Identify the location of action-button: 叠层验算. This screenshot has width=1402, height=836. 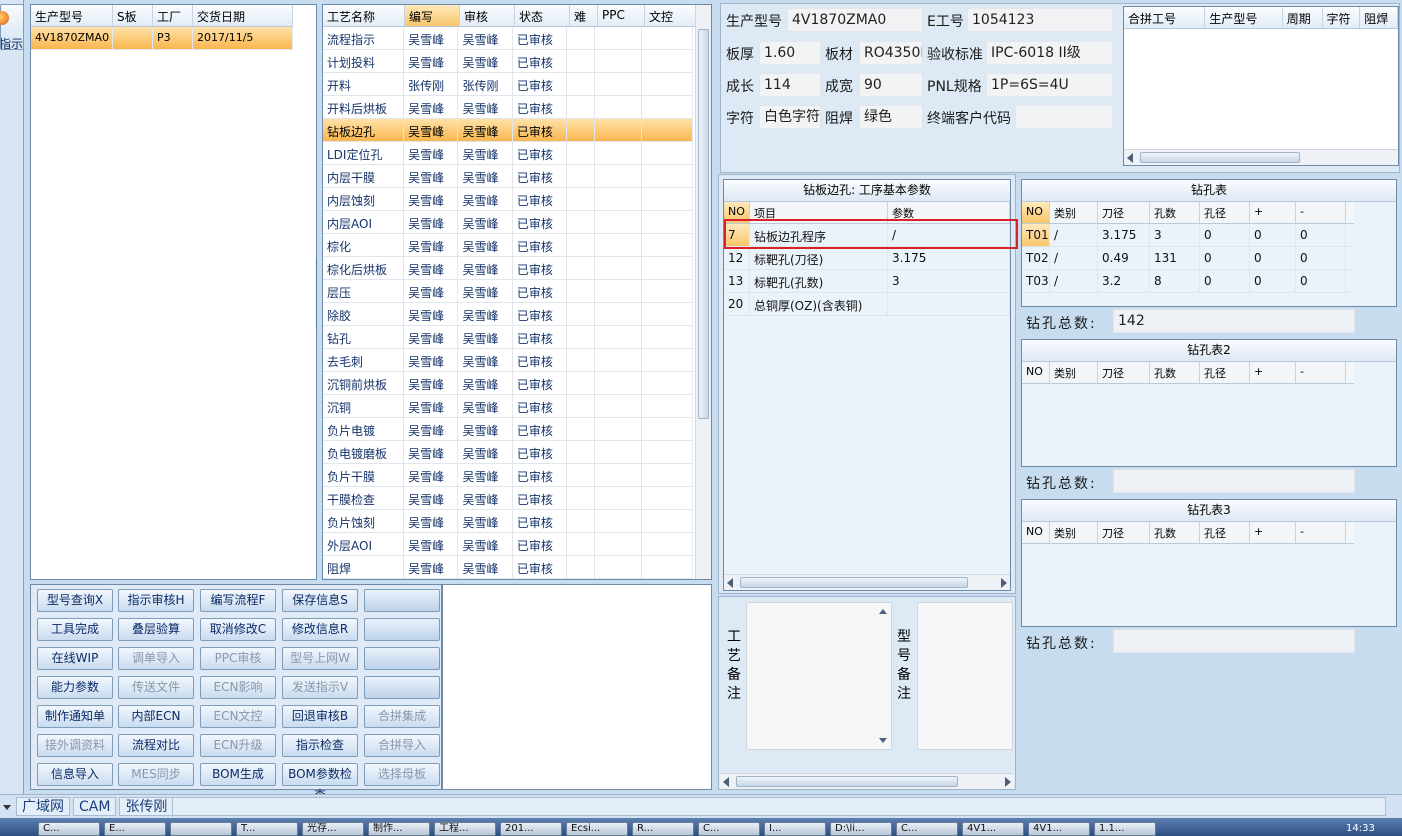
(156, 629).